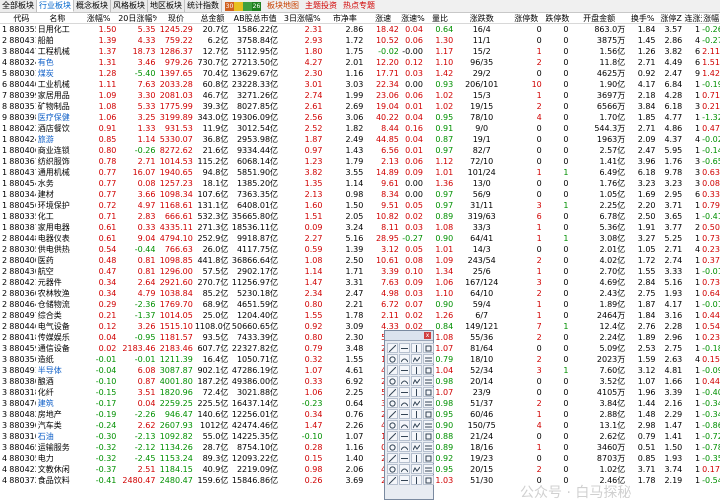 The image size is (720, 503). I want to click on text-tool-icon, so click(404, 381).